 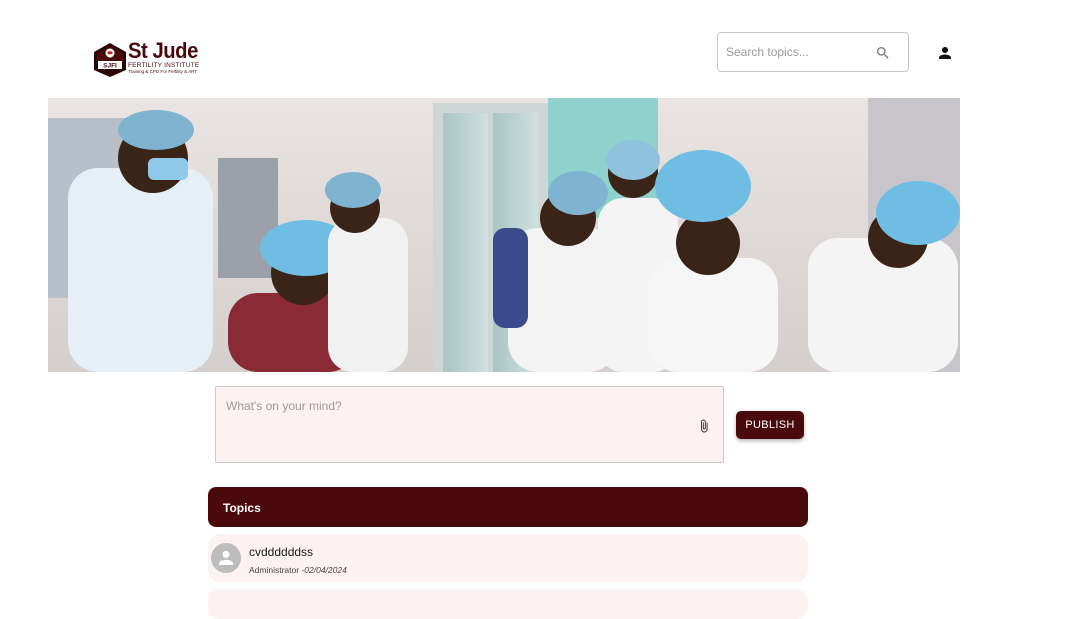 What do you see at coordinates (801, 52) in the screenshot?
I see `search-input` at bounding box center [801, 52].